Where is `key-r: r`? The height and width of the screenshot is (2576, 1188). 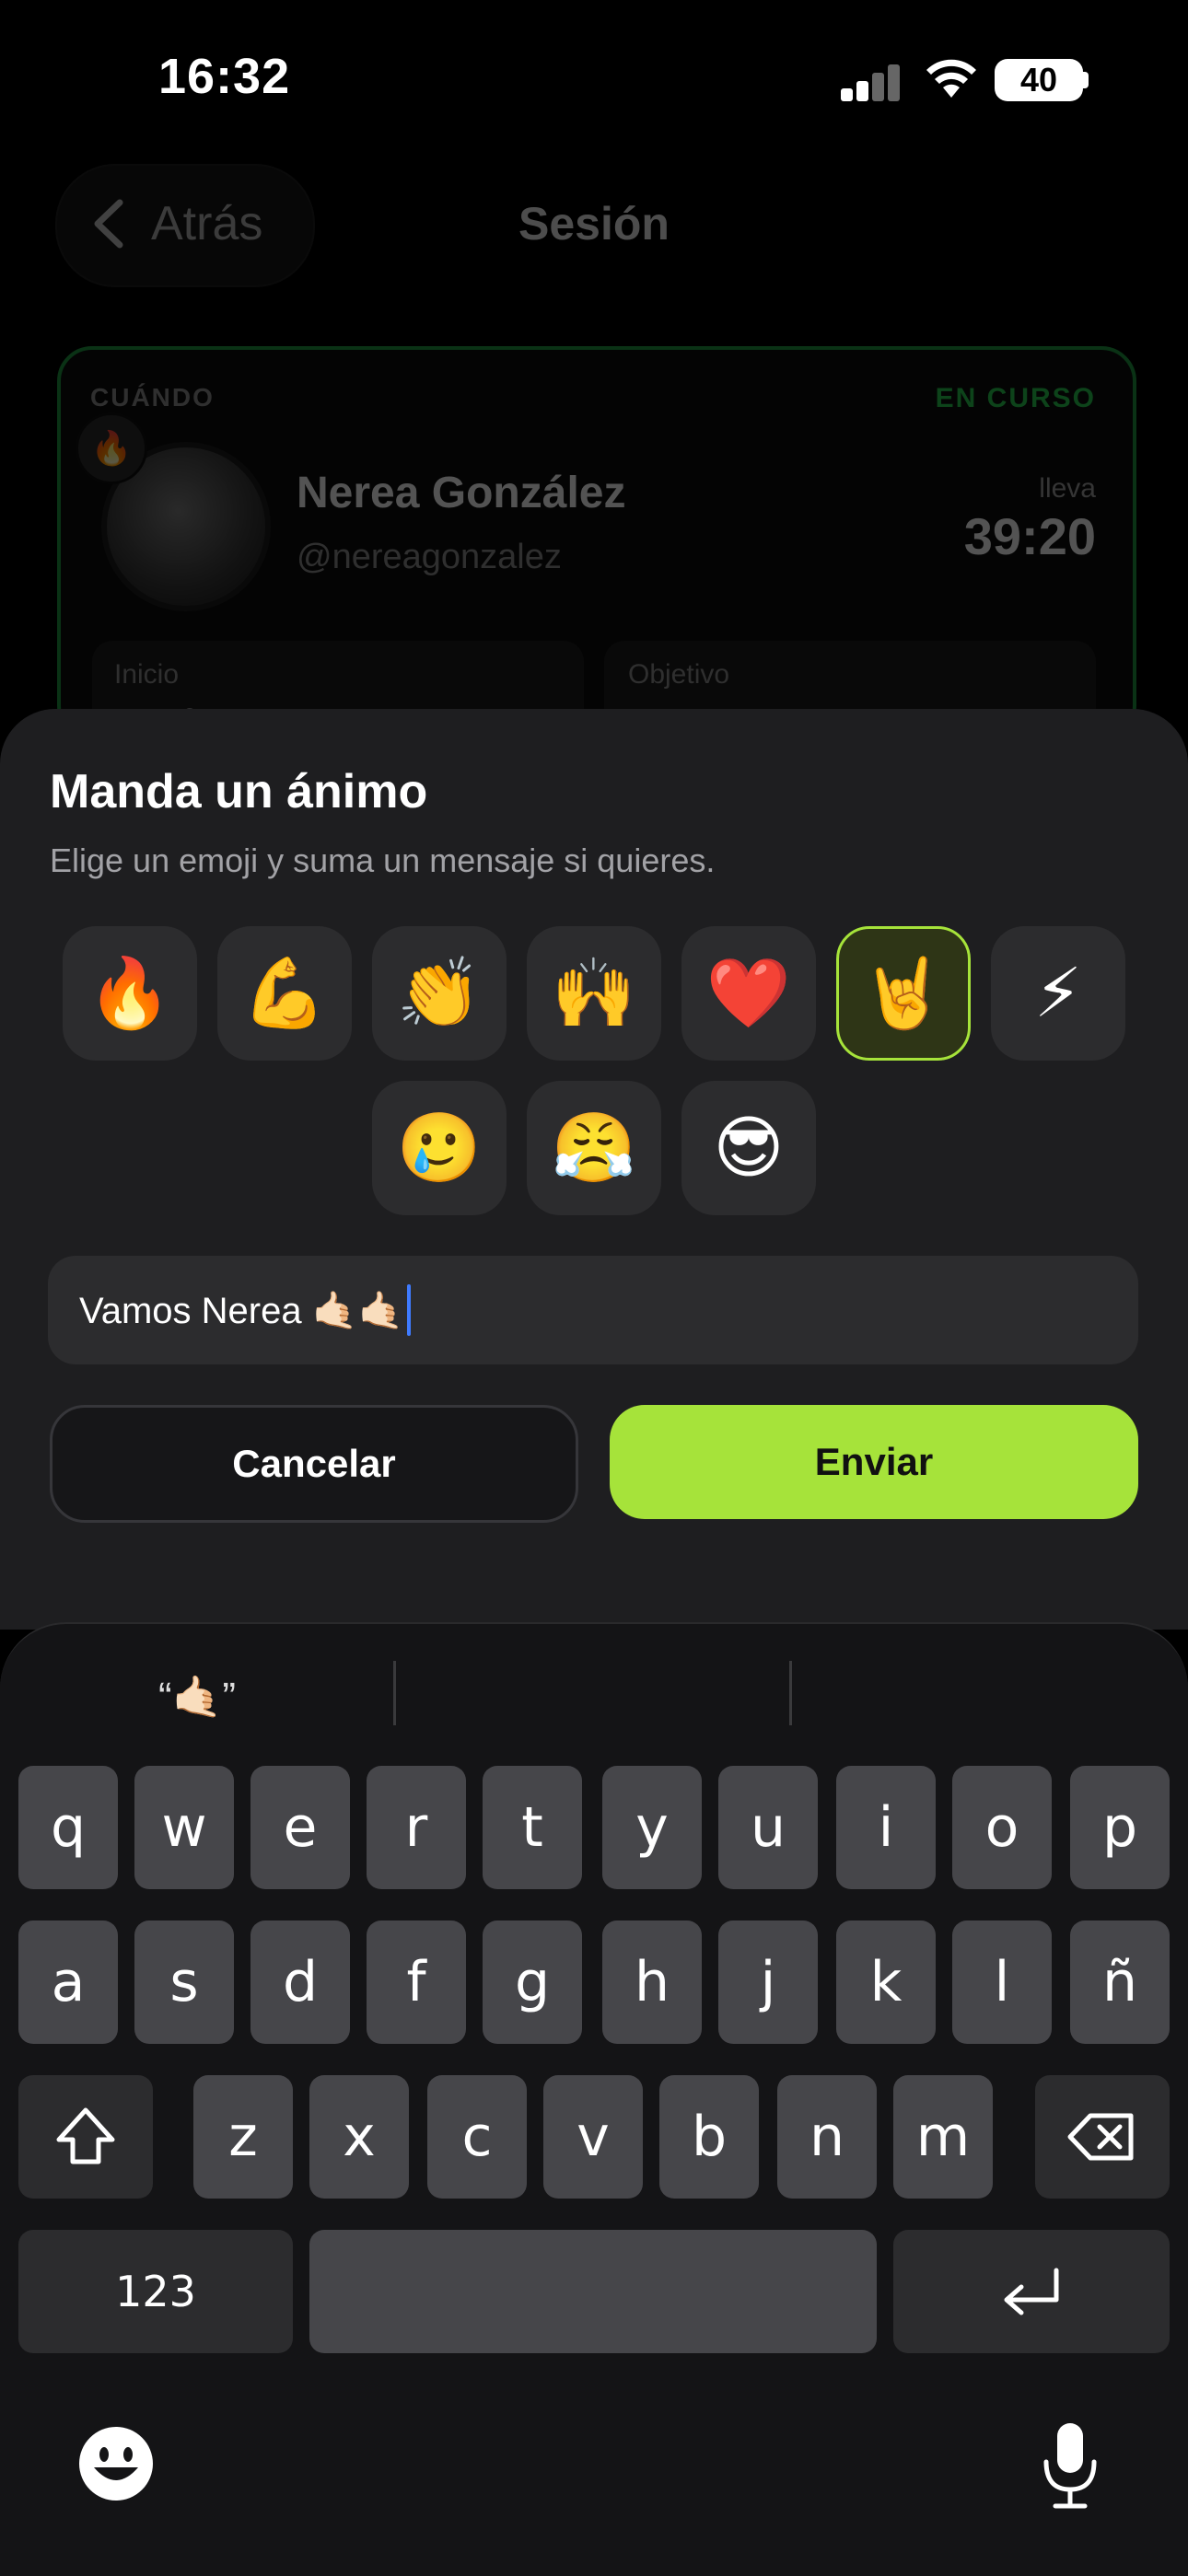 key-r: r is located at coordinates (416, 1827).